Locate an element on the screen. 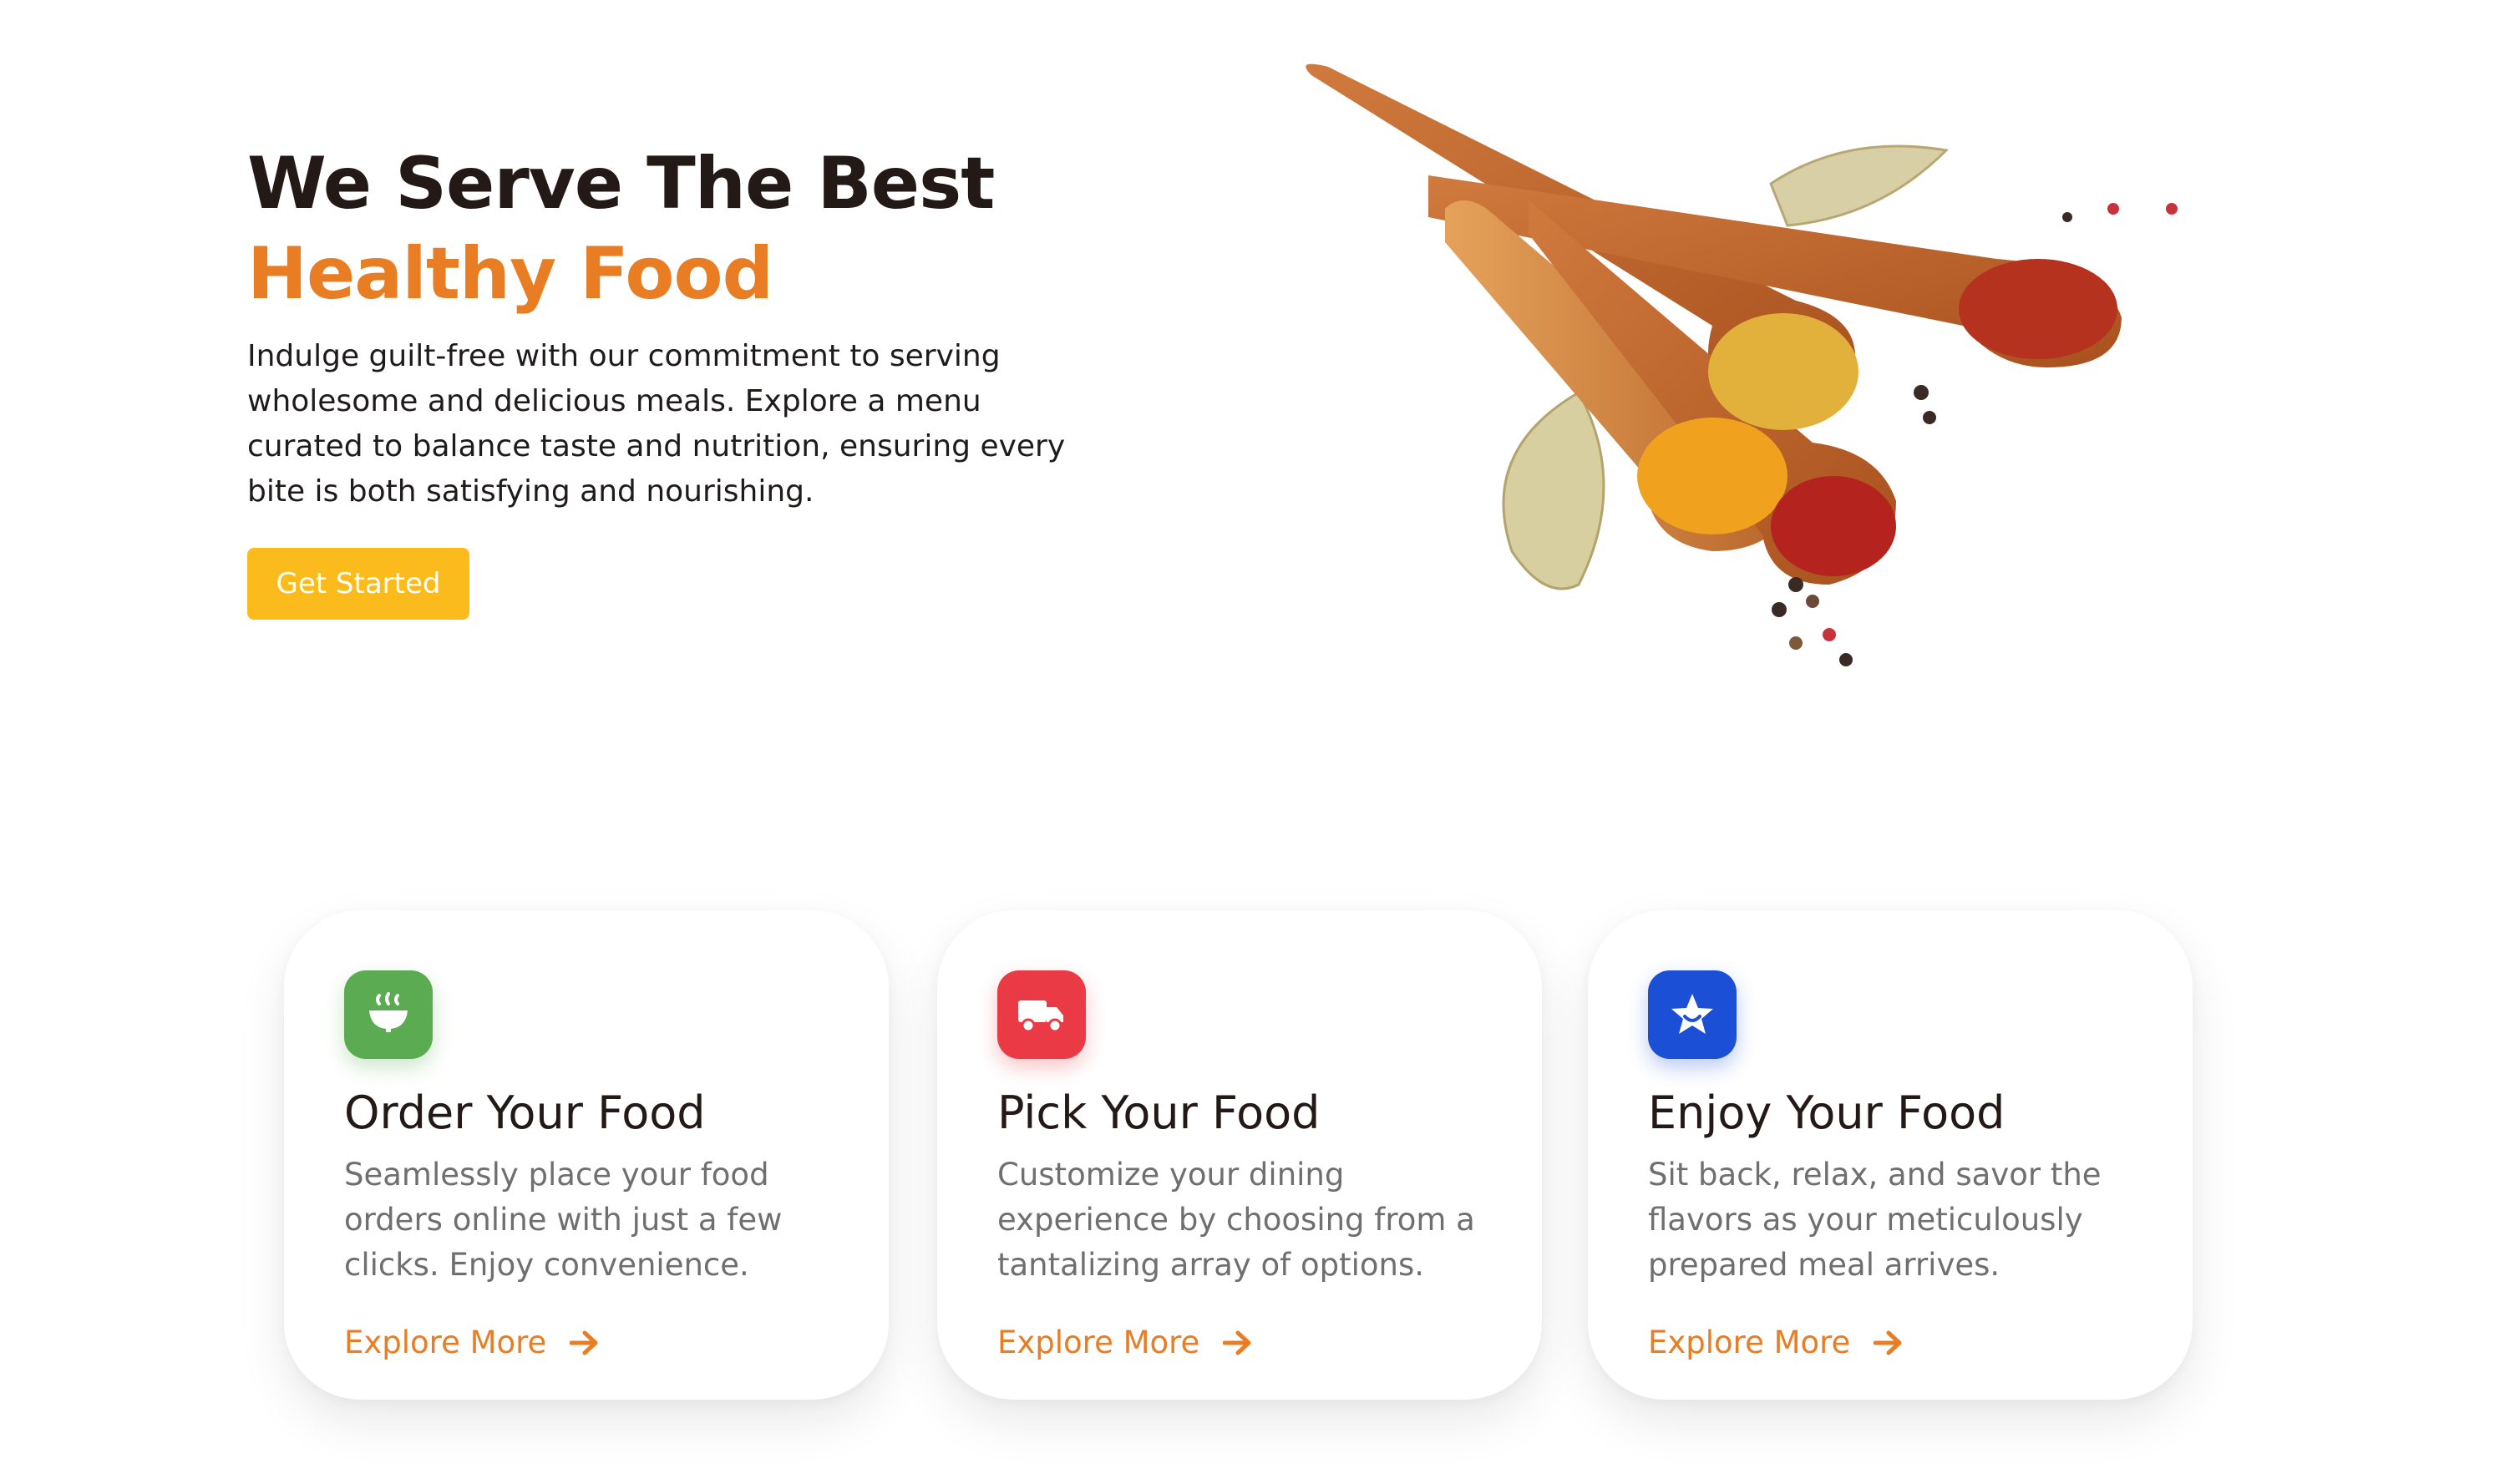 Image resolution: width=2510 pixels, height=1484 pixels. hero-title-line1: We Serve The Best is located at coordinates (621, 183).